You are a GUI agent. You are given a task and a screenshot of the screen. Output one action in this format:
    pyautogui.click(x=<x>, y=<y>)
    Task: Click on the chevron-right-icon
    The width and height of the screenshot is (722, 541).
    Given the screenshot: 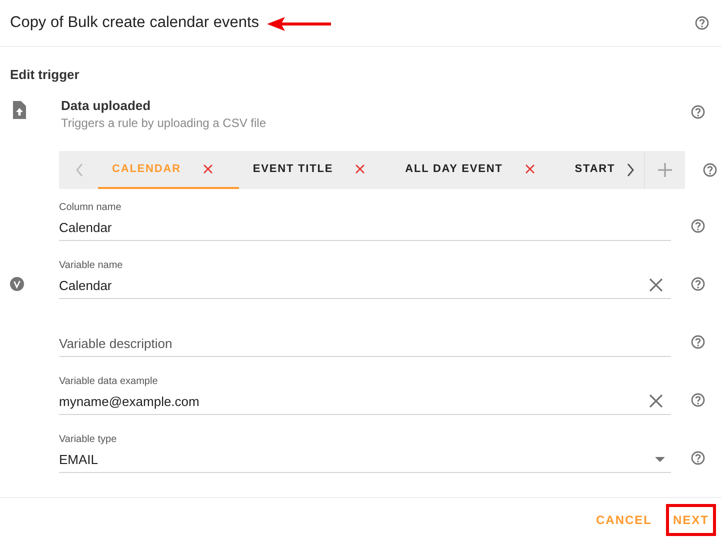 What is the action you would take?
    pyautogui.click(x=630, y=170)
    